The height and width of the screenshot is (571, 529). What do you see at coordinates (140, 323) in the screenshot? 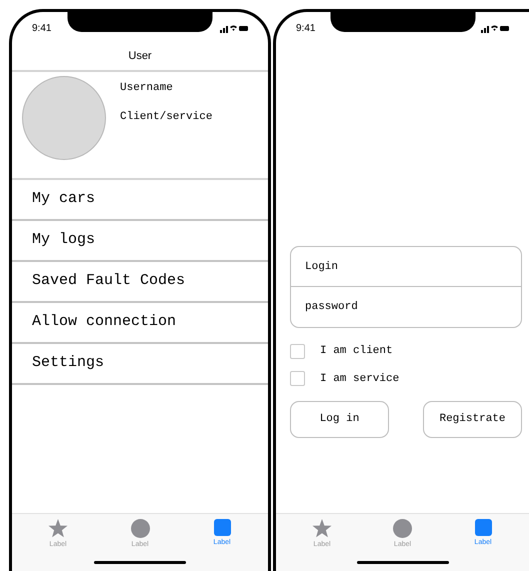
I see `menu-item: Allow connection` at bounding box center [140, 323].